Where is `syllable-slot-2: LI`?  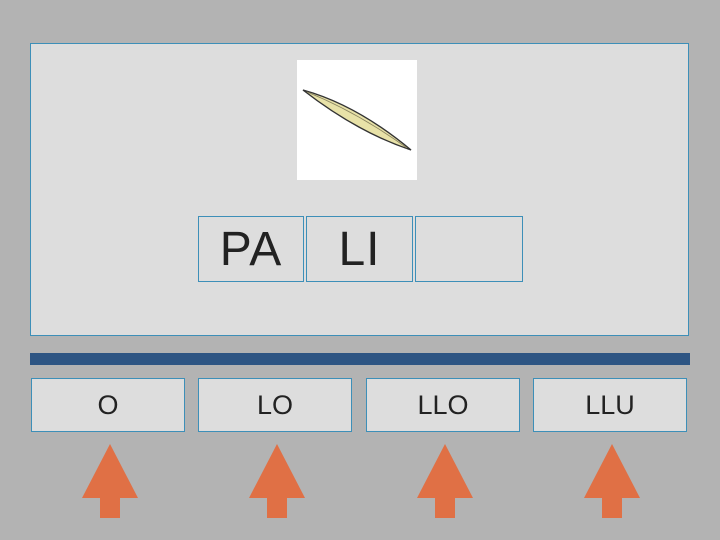 syllable-slot-2: LI is located at coordinates (359, 249).